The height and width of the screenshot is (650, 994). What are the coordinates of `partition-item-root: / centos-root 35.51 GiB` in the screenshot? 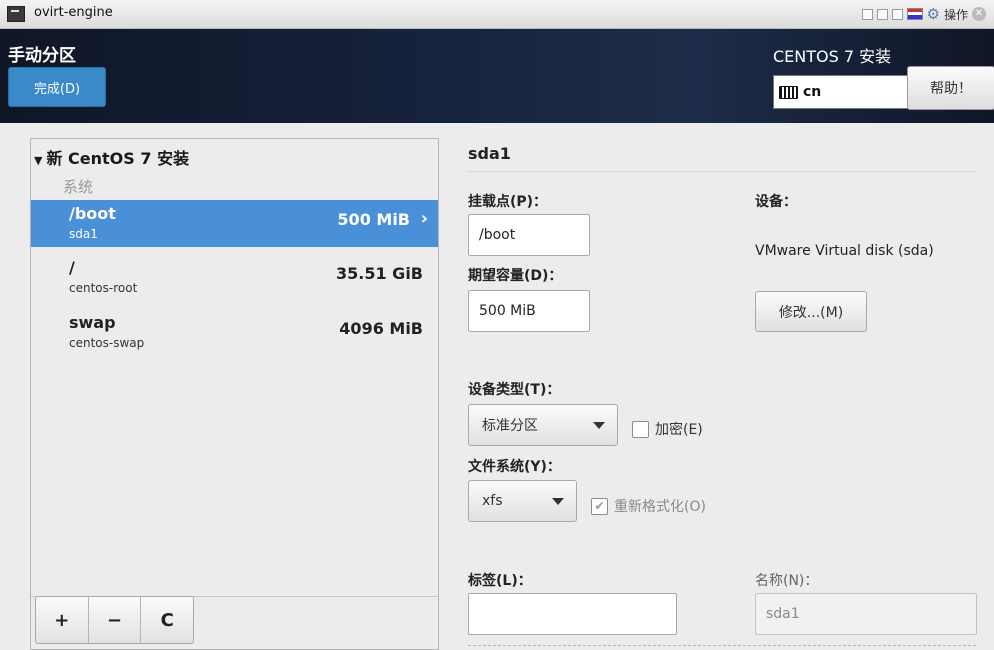 It's located at (234, 277).